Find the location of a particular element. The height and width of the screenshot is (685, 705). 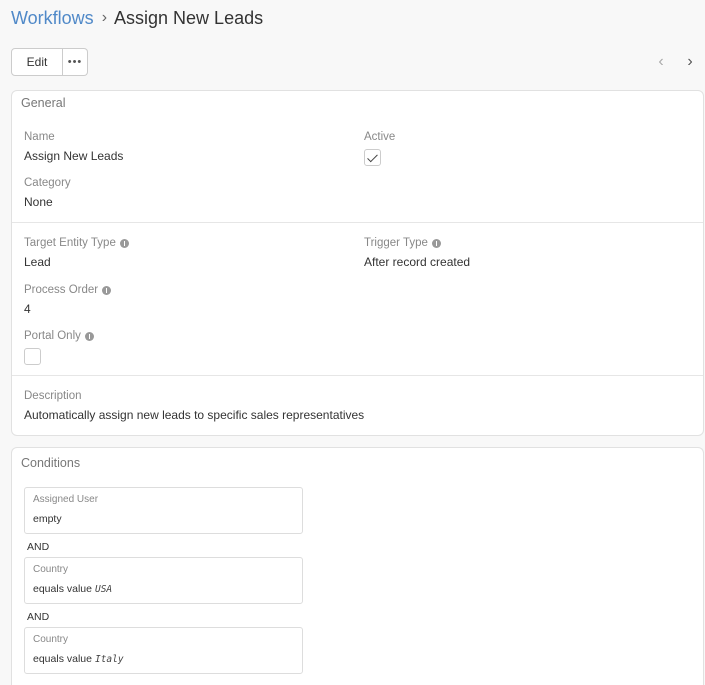

check-icon is located at coordinates (372, 156).